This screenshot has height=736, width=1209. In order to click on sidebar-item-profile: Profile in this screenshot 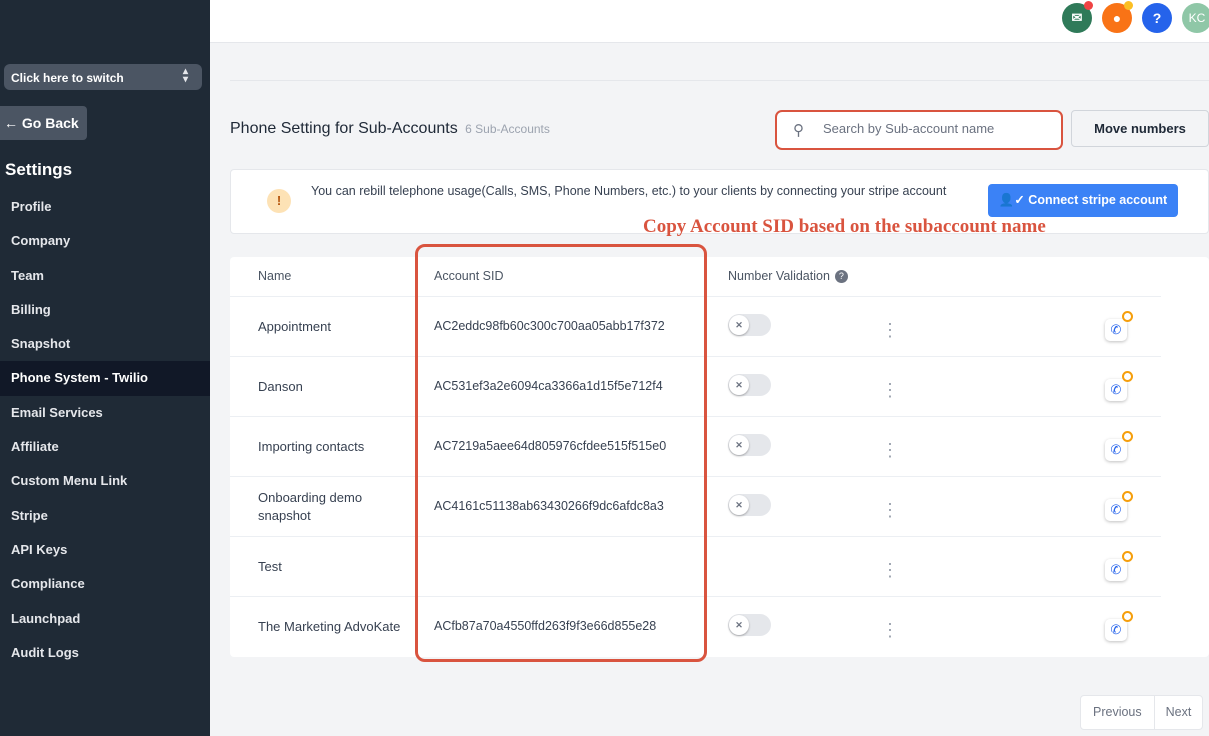, I will do `click(105, 207)`.